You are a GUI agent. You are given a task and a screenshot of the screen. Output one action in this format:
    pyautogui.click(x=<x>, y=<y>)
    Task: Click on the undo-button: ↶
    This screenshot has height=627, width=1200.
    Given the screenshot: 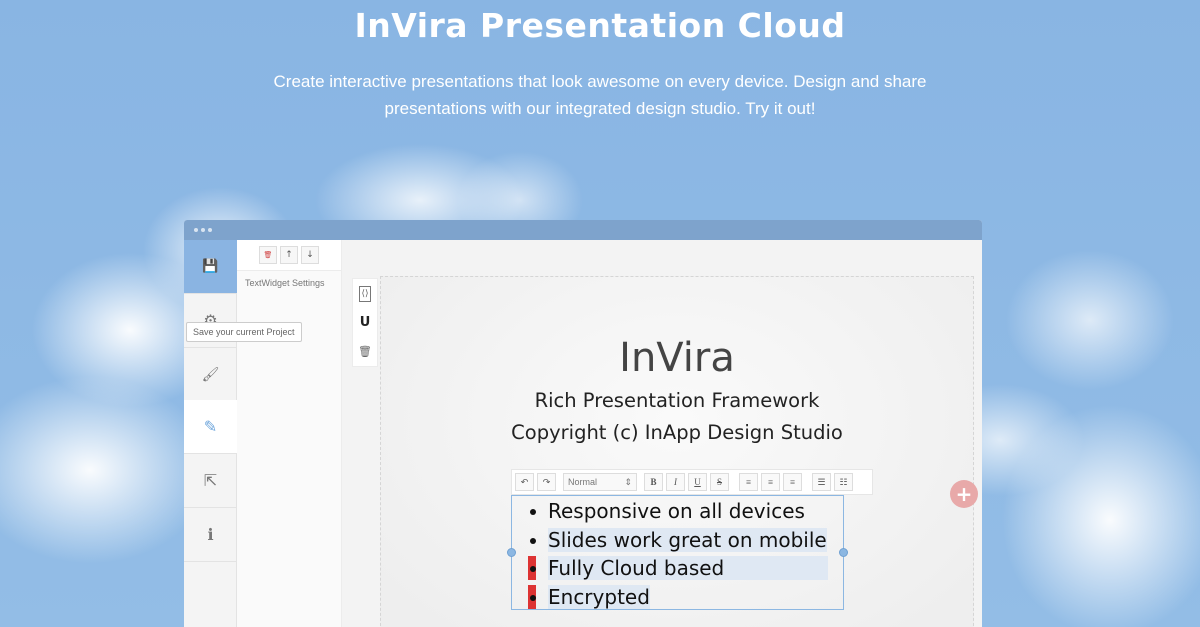 What is the action you would take?
    pyautogui.click(x=524, y=482)
    